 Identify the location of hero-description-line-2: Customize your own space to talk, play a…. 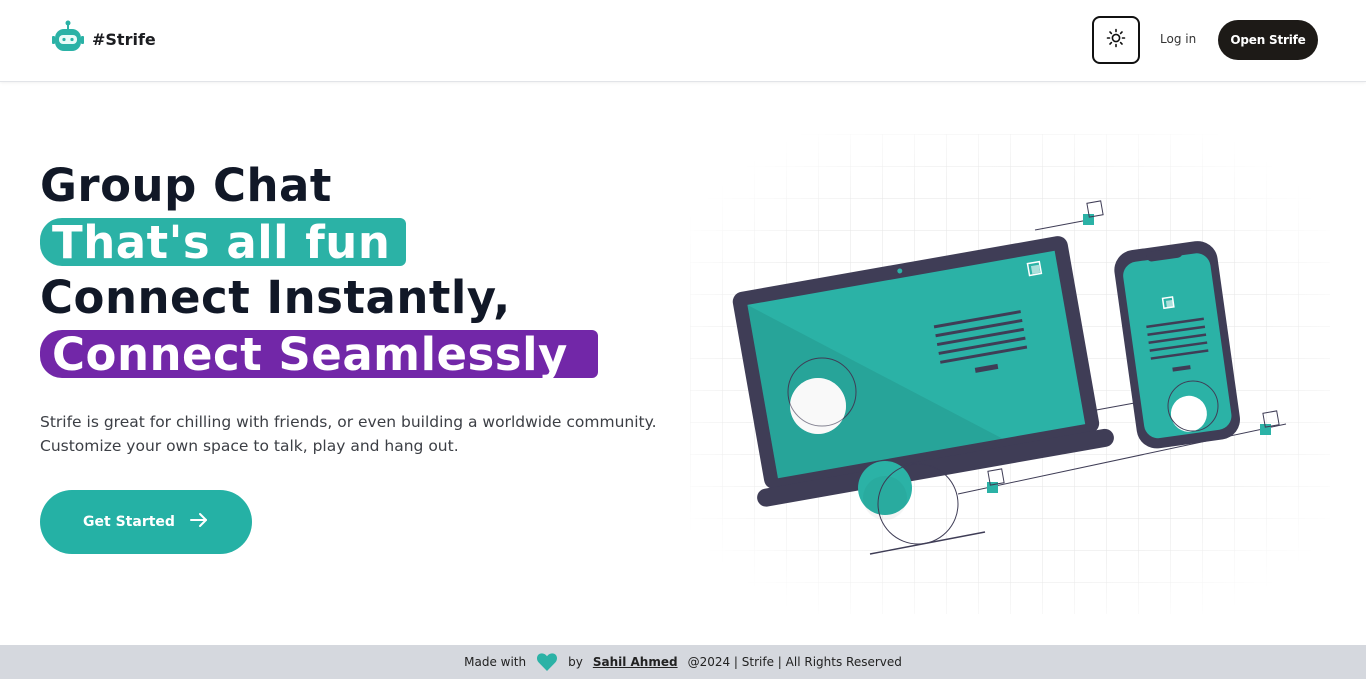
(249, 446).